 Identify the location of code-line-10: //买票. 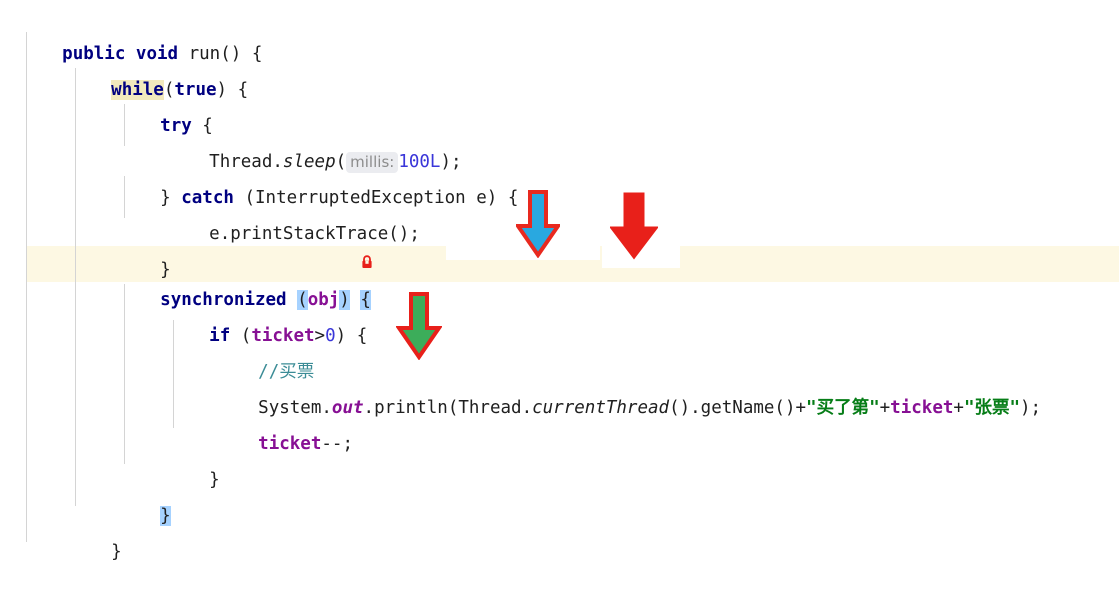
(265, 350).